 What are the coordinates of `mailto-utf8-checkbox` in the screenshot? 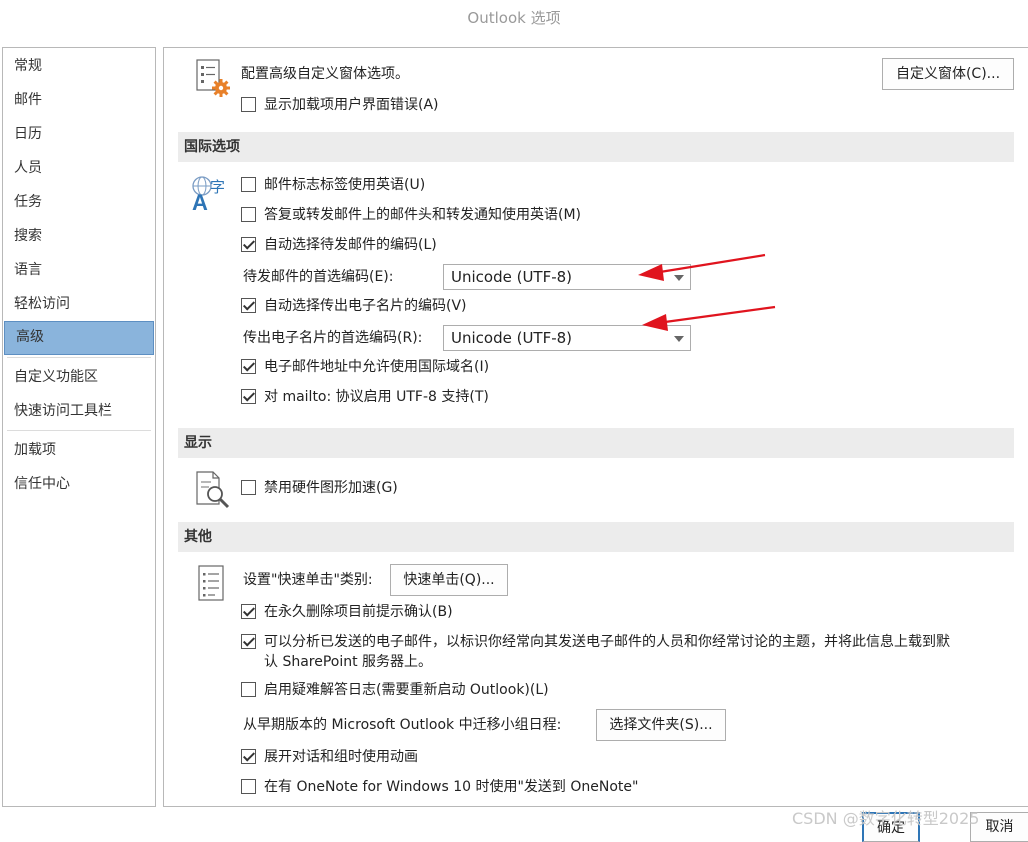 It's located at (248, 396).